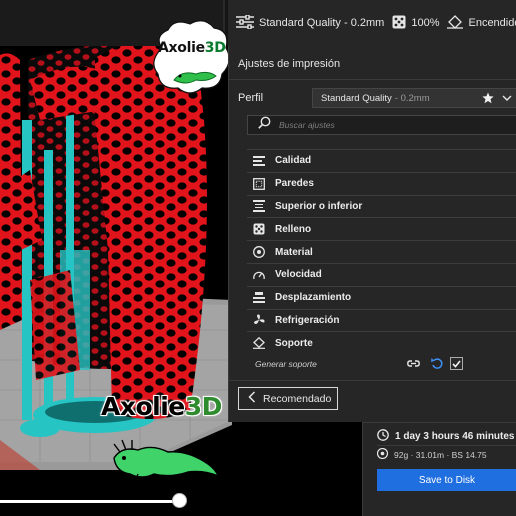 This screenshot has height=516, width=516. I want to click on reset-icon, so click(437, 364).